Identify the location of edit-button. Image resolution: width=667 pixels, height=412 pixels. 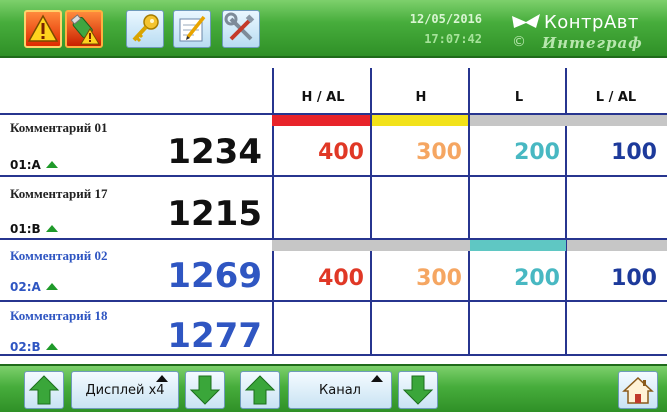
(192, 29).